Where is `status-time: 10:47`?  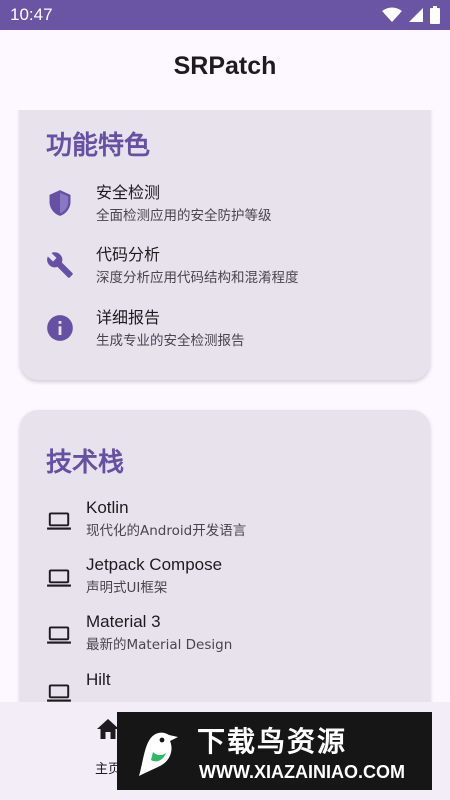 status-time: 10:47 is located at coordinates (31, 14).